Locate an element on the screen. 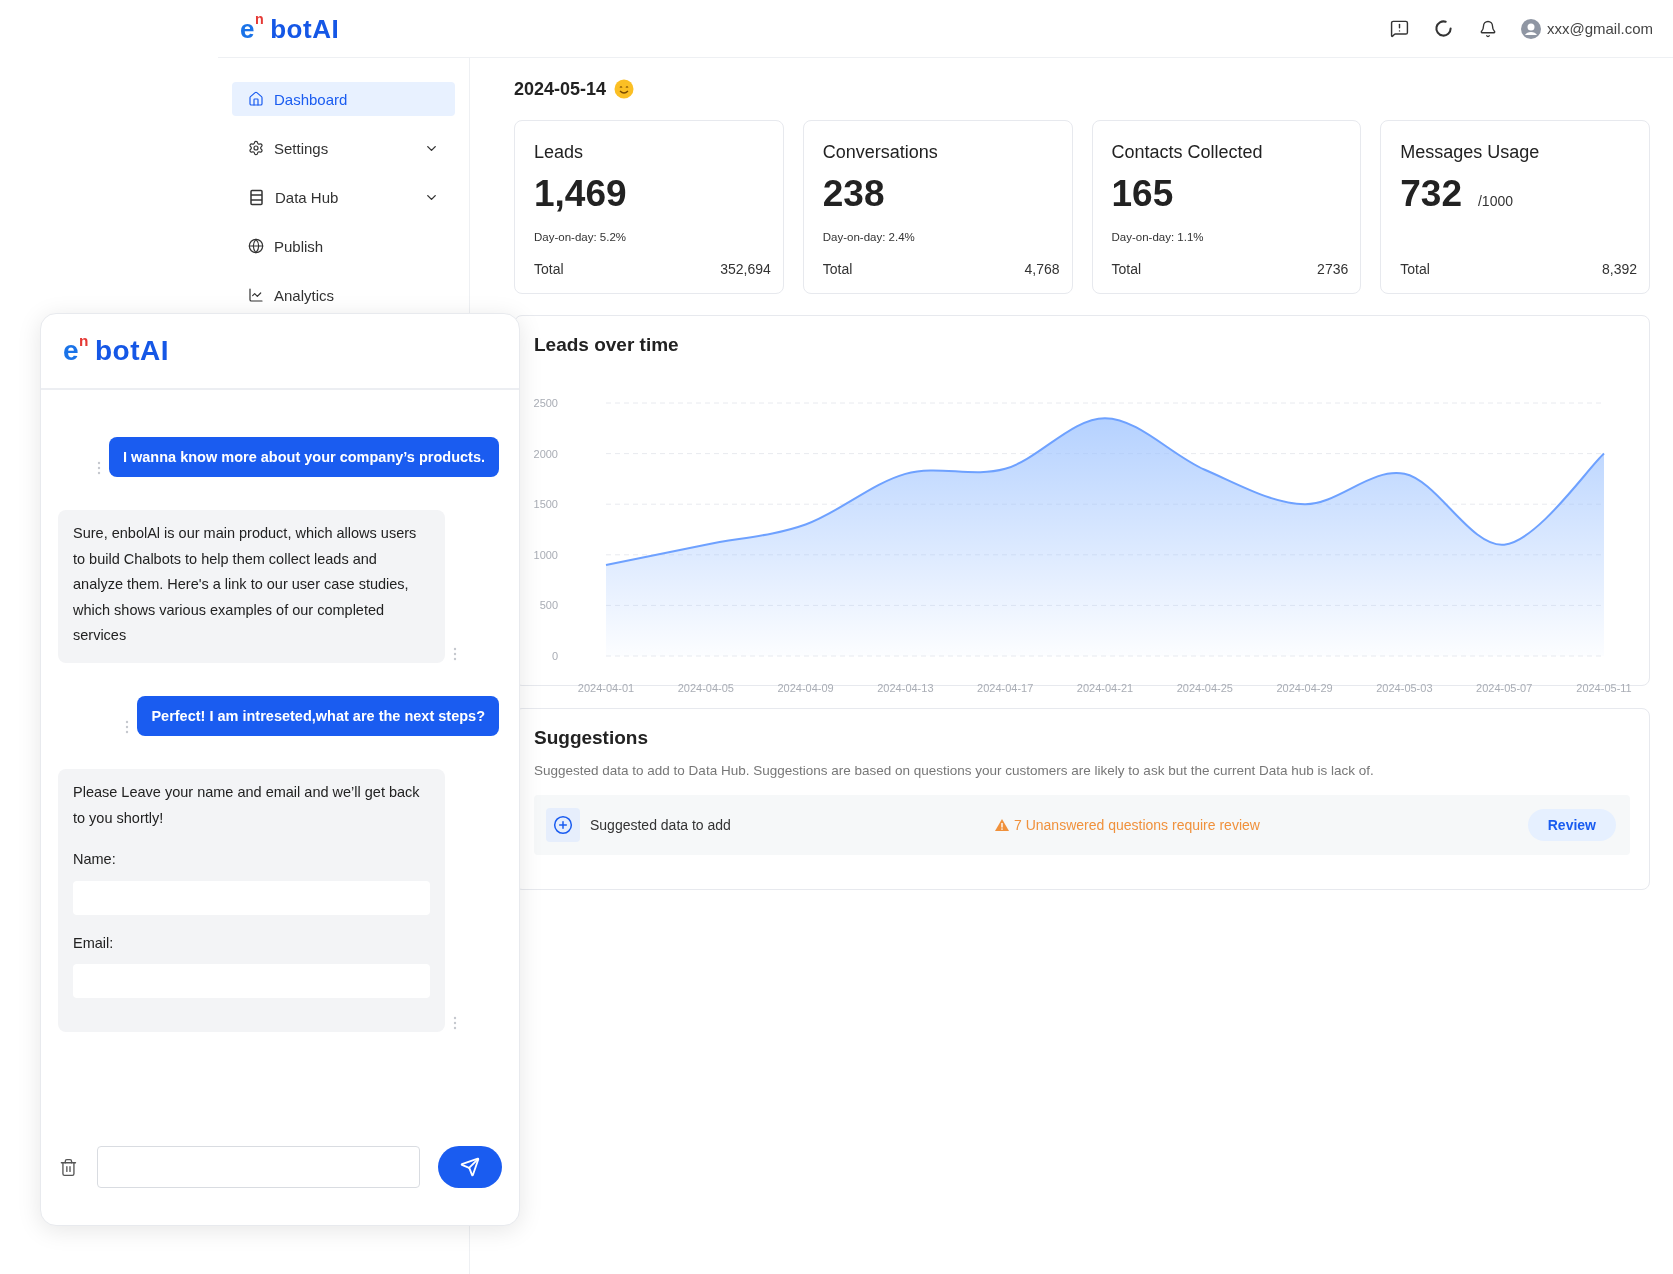 Image resolution: width=1673 pixels, height=1274 pixels. date-heading: 2024-05-14 is located at coordinates (560, 89).